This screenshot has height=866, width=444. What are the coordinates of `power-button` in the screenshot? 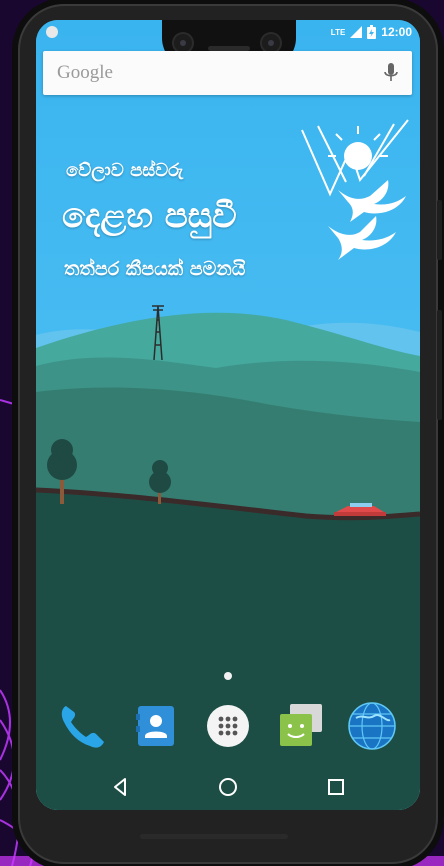 It's located at (439, 365).